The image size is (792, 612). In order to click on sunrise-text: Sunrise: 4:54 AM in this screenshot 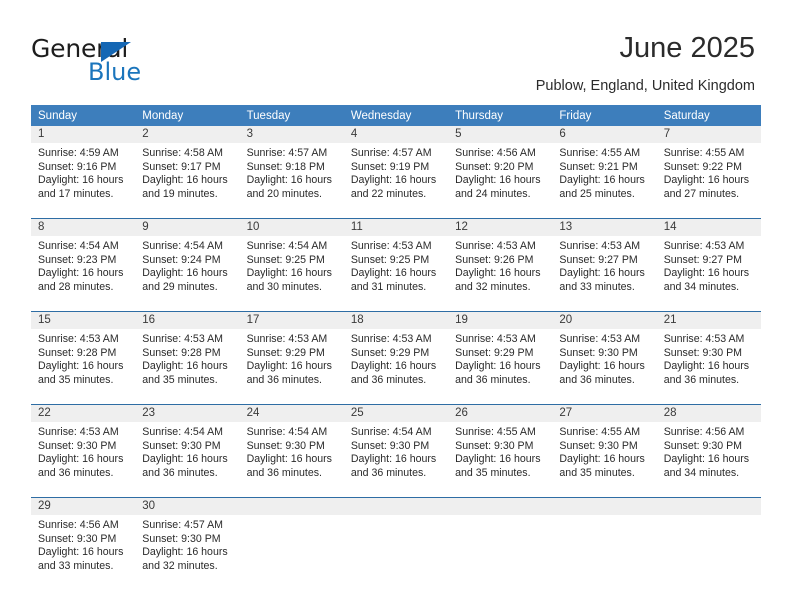, I will do `click(182, 246)`.